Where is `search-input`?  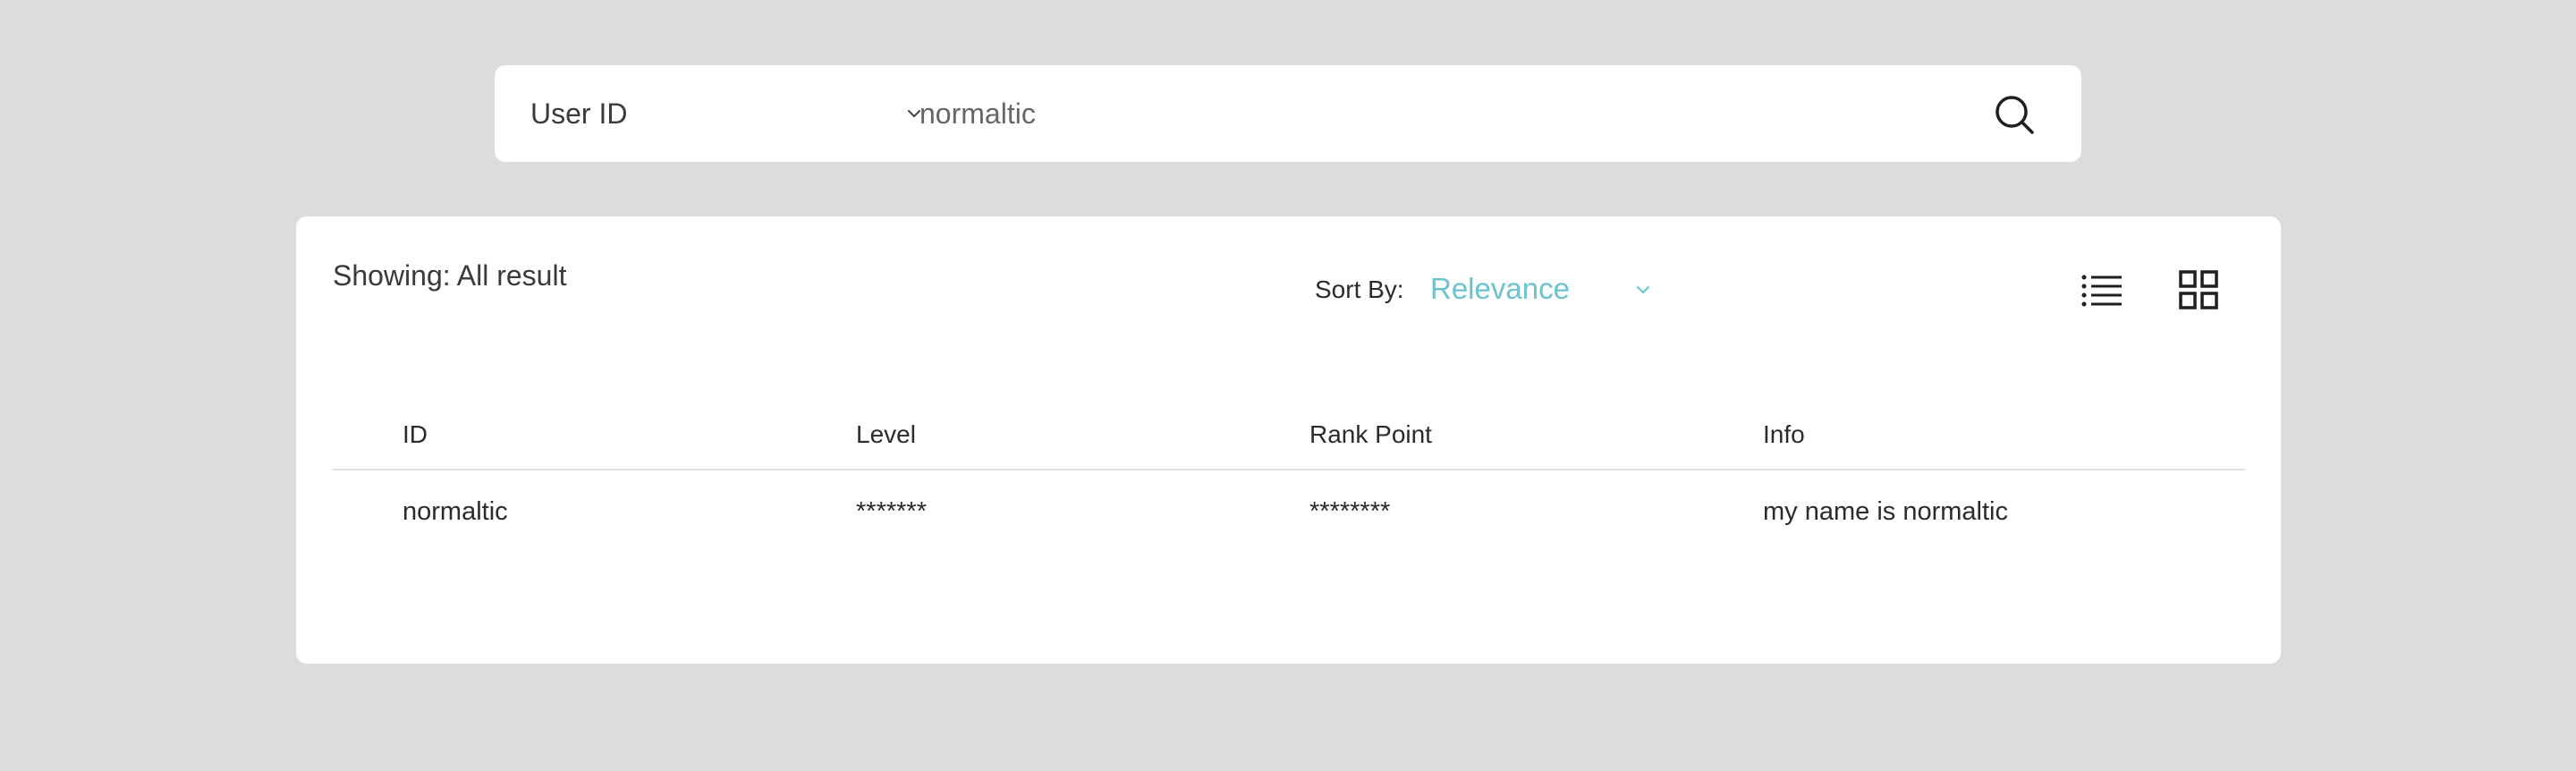 search-input is located at coordinates (1438, 113).